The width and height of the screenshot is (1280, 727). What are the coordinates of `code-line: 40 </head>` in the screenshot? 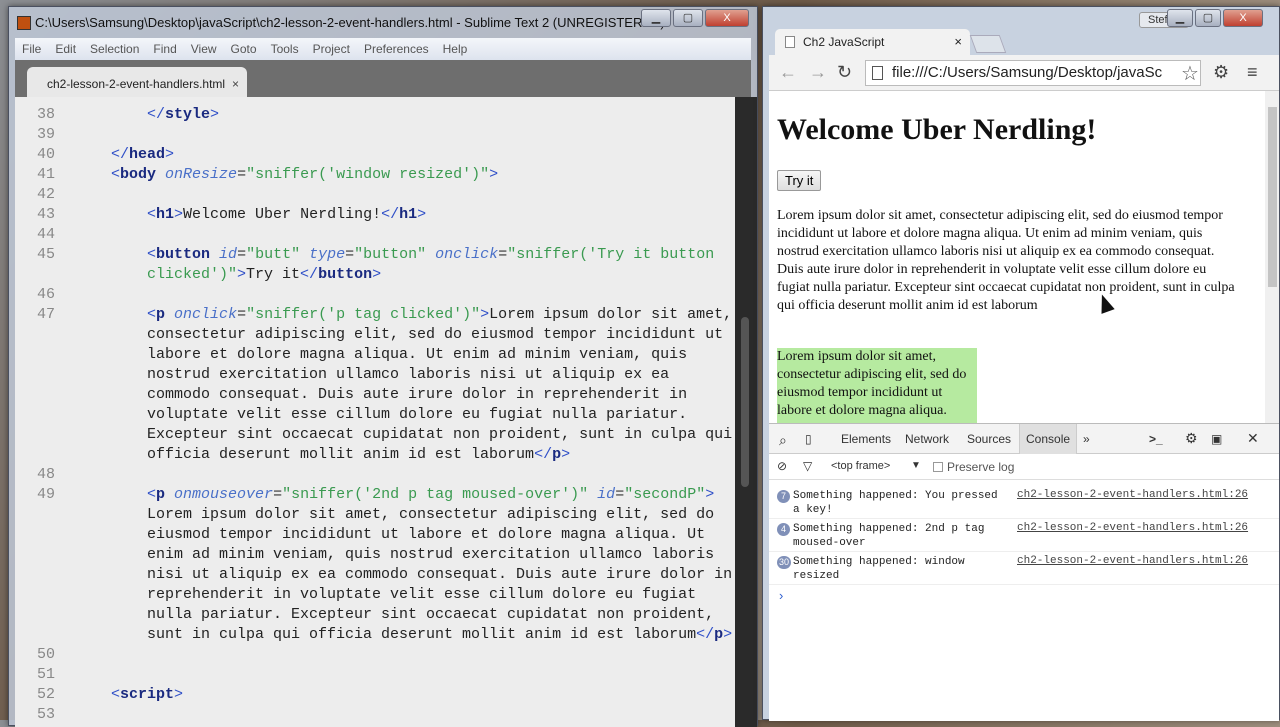 It's located at (375, 155).